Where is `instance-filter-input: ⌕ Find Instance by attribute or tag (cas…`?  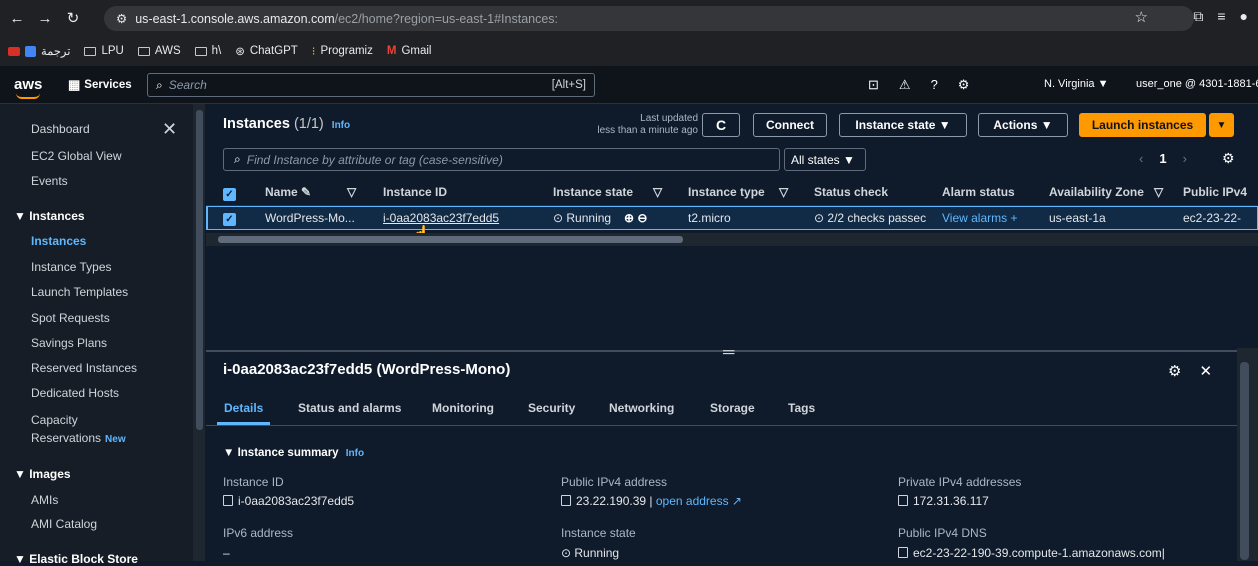
instance-filter-input: ⌕ Find Instance by attribute or tag (cas… is located at coordinates (501, 159).